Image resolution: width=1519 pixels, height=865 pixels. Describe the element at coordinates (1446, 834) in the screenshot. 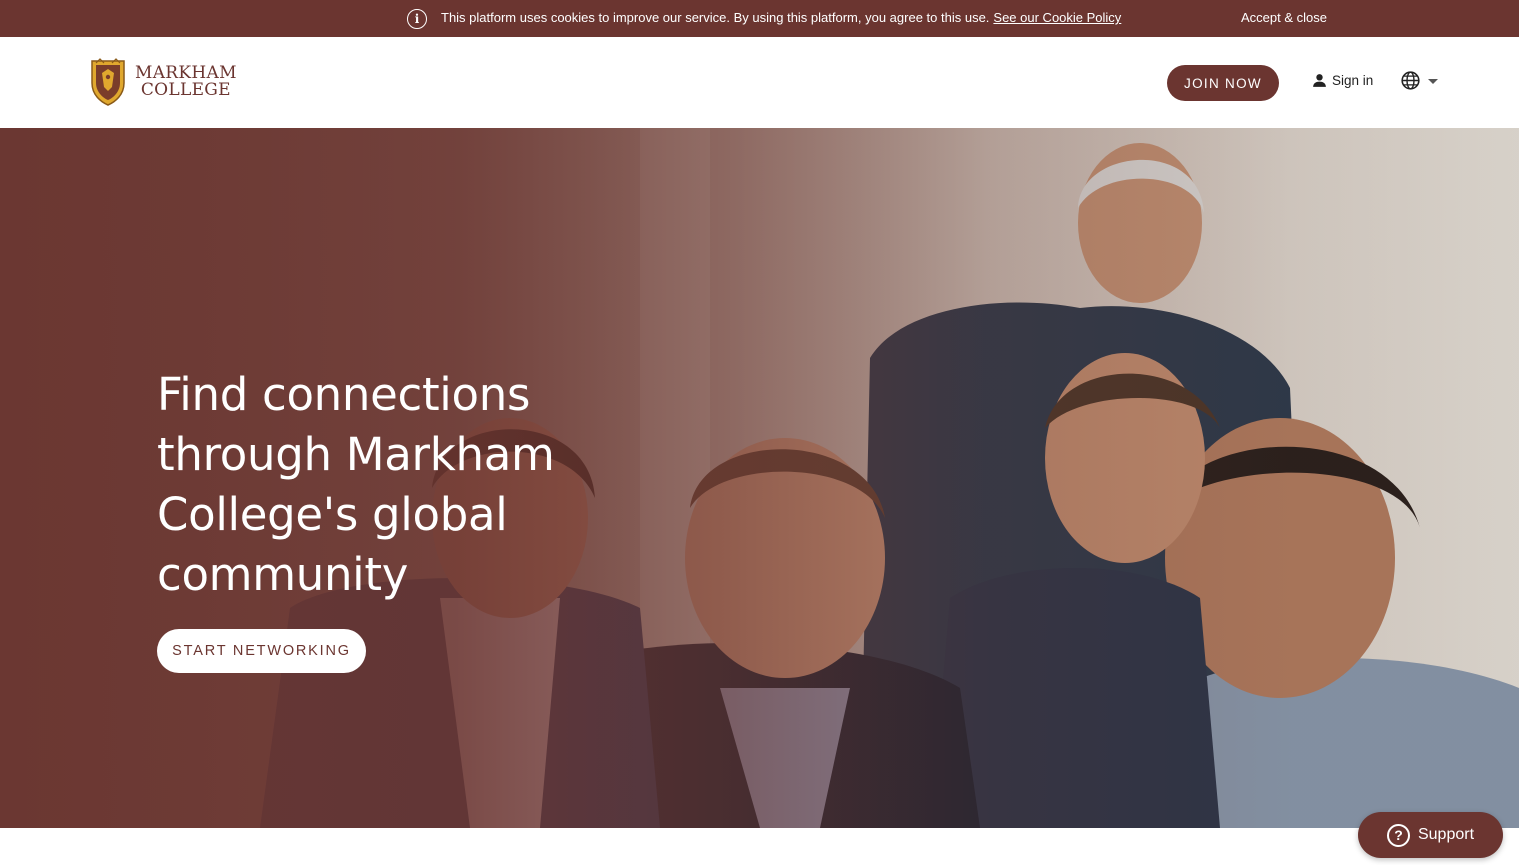

I see `support-label: Support` at that location.